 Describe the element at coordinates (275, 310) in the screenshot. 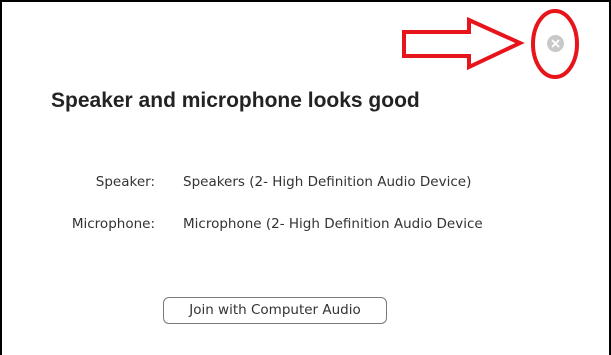

I see `join-with-computer-audio-button: Join with Computer Audio` at that location.